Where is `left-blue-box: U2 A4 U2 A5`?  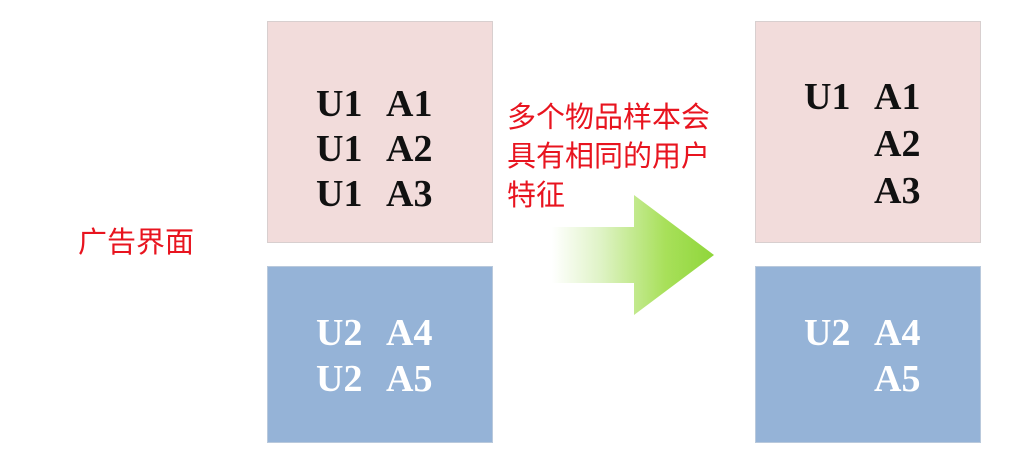 left-blue-box: U2 A4 U2 A5 is located at coordinates (380, 354).